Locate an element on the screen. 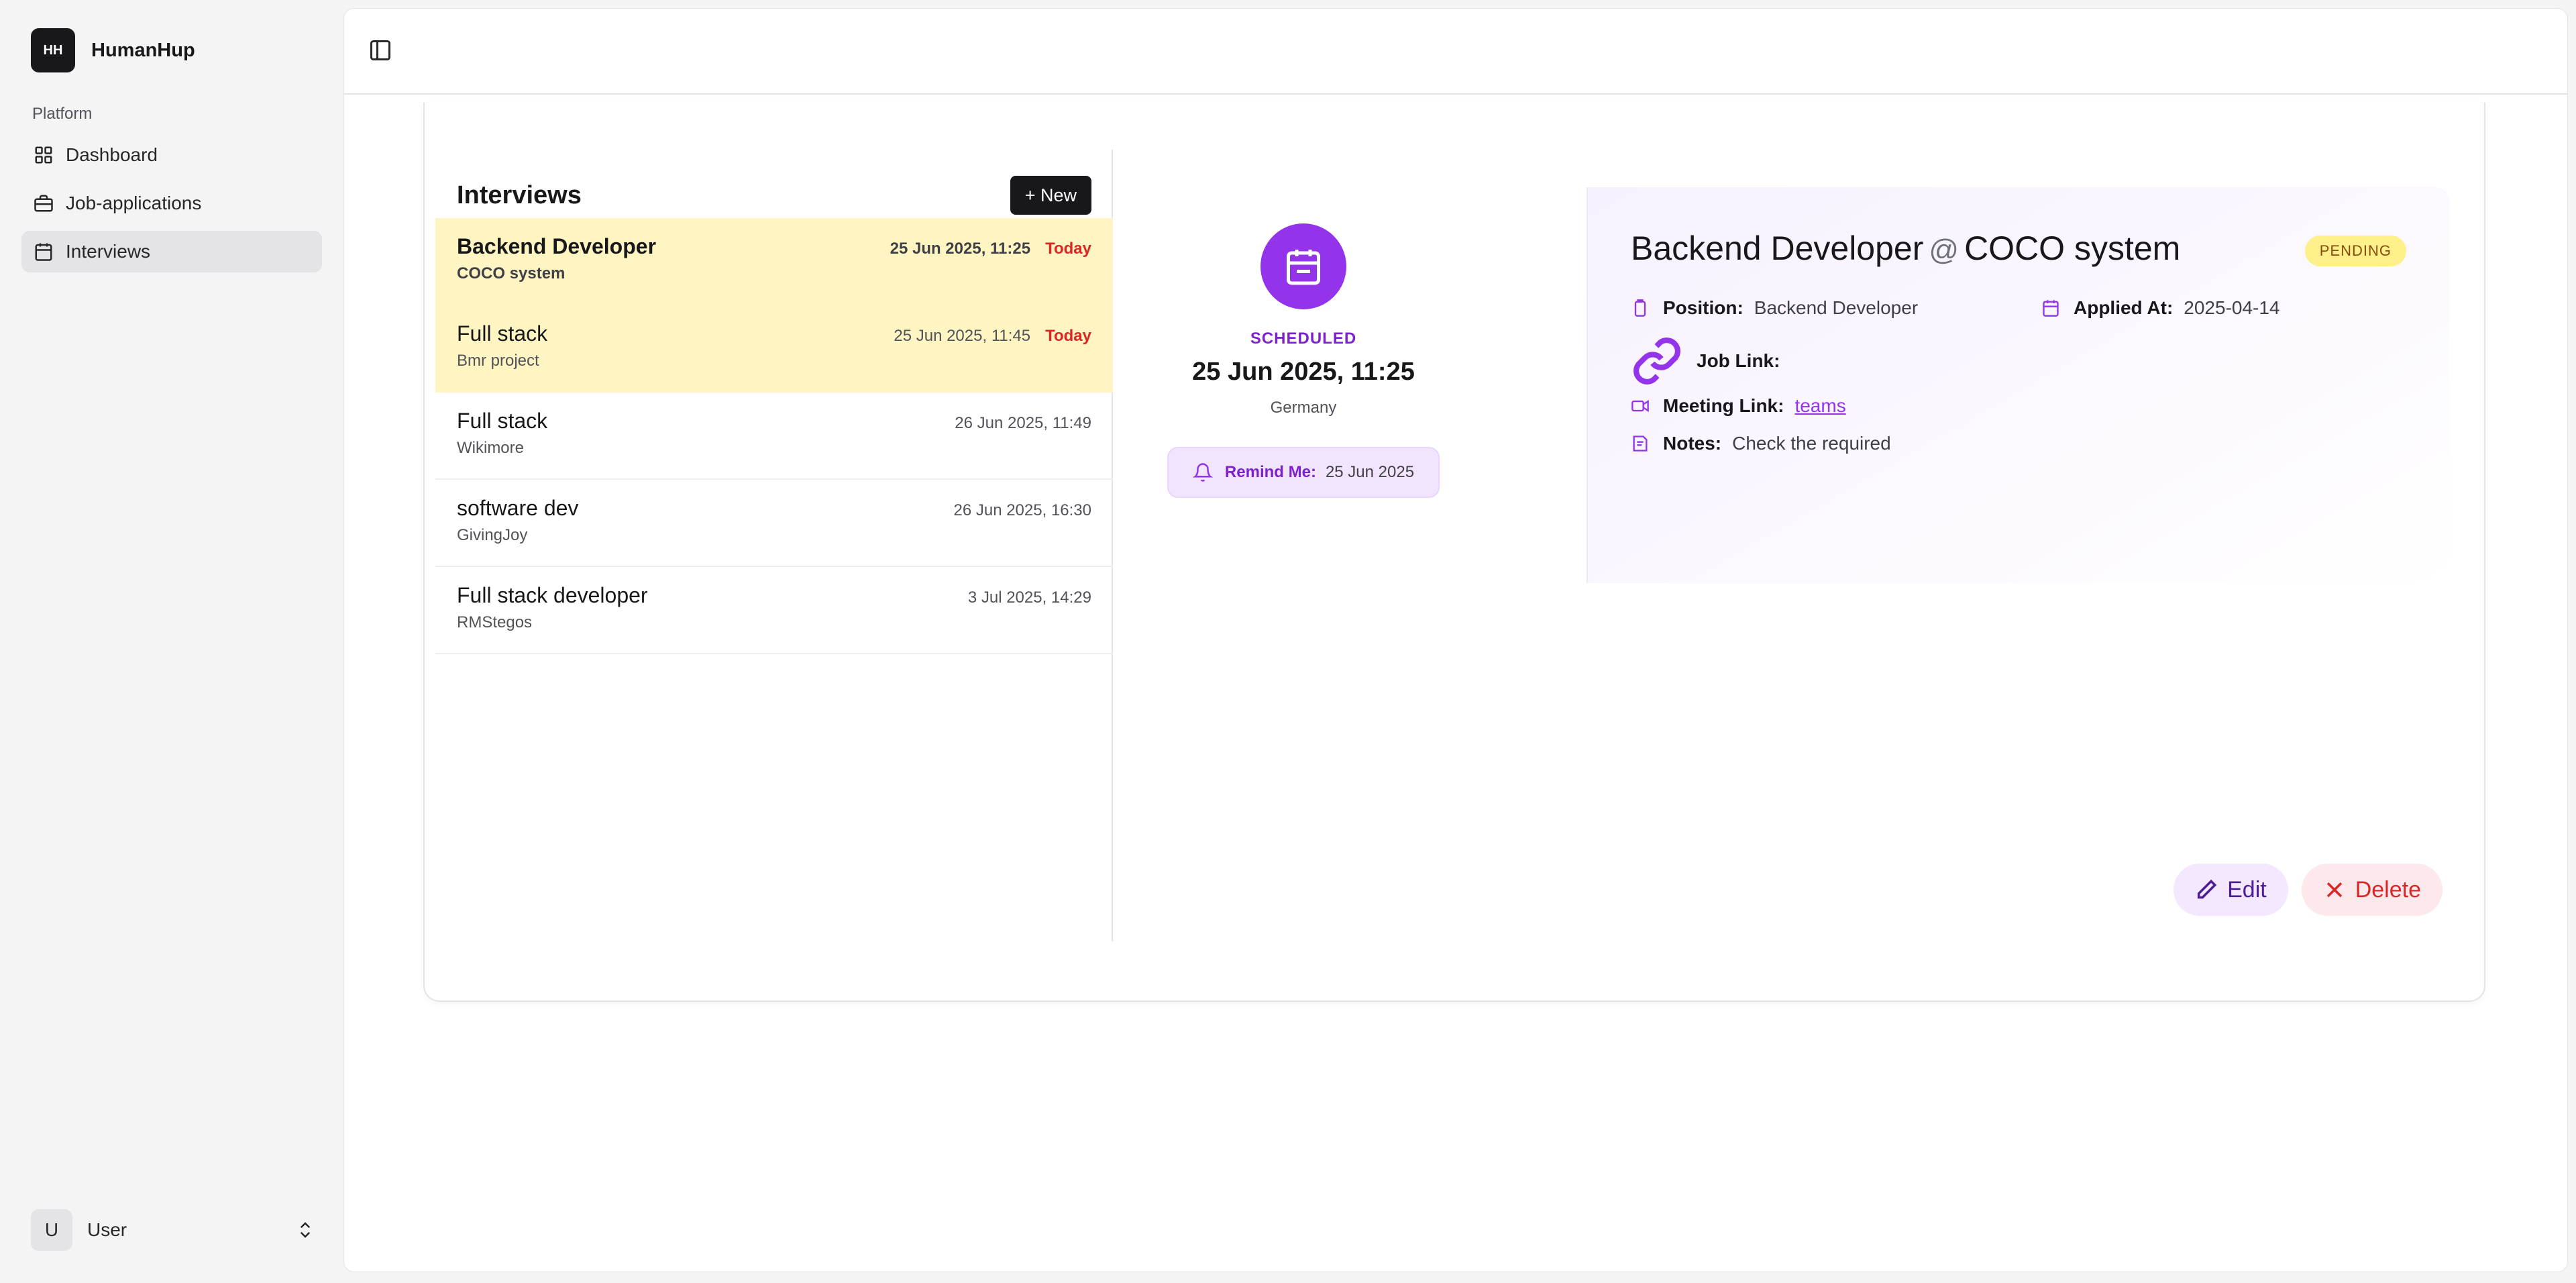 The image size is (2576, 1283). sidebar-item-dashboard: Dashboard is located at coordinates (171, 155).